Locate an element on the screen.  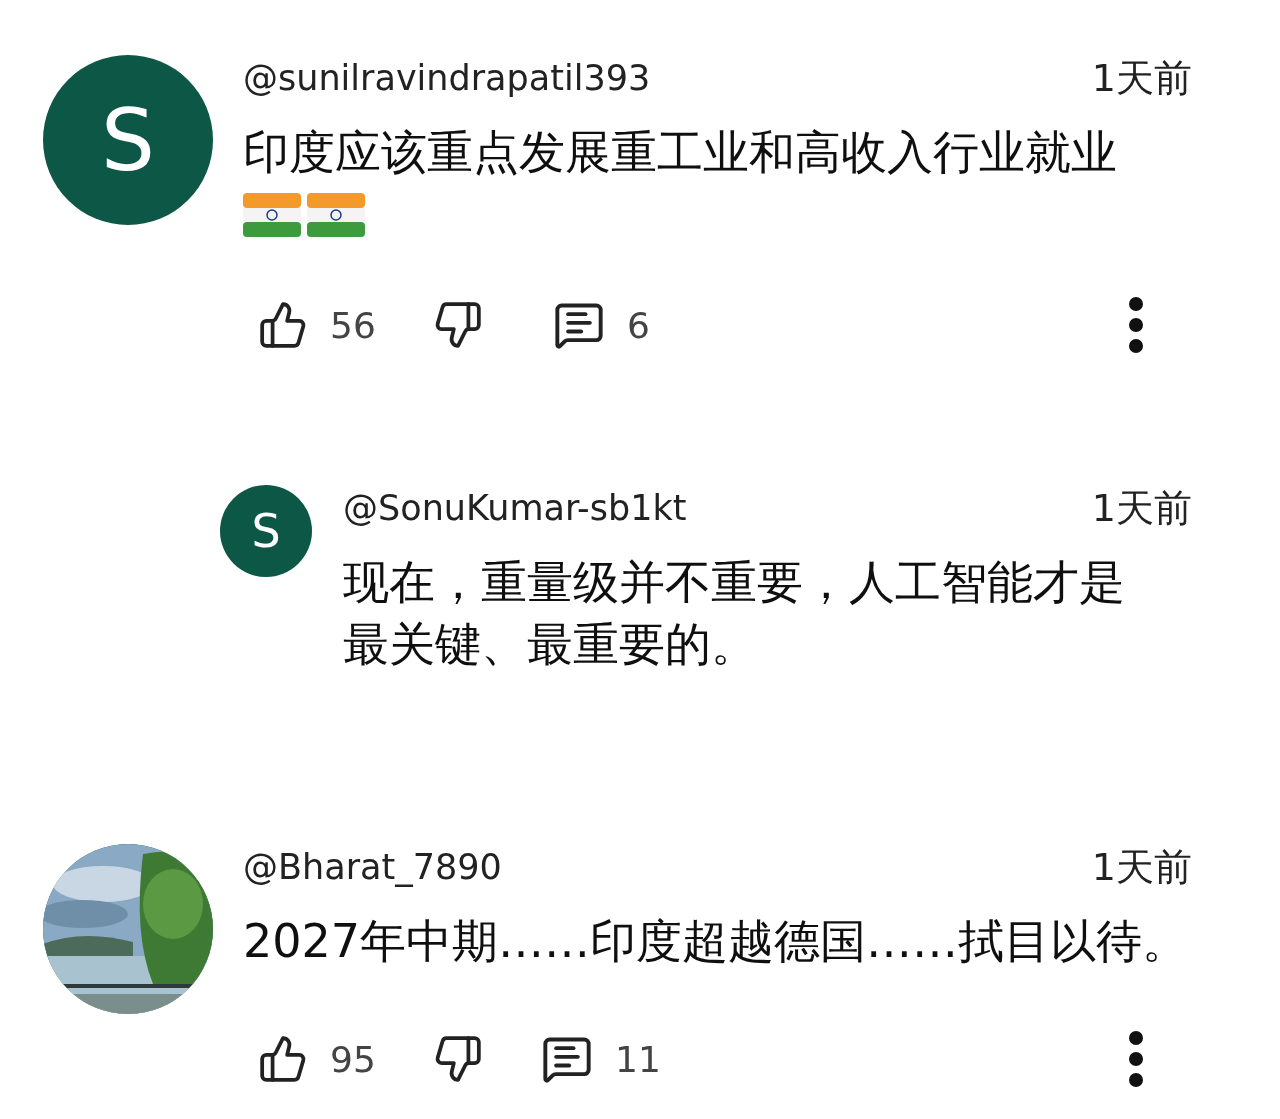
comment-text: 印度应该重点发展重工业和高收入行业就业 is located at coordinates (680, 152).